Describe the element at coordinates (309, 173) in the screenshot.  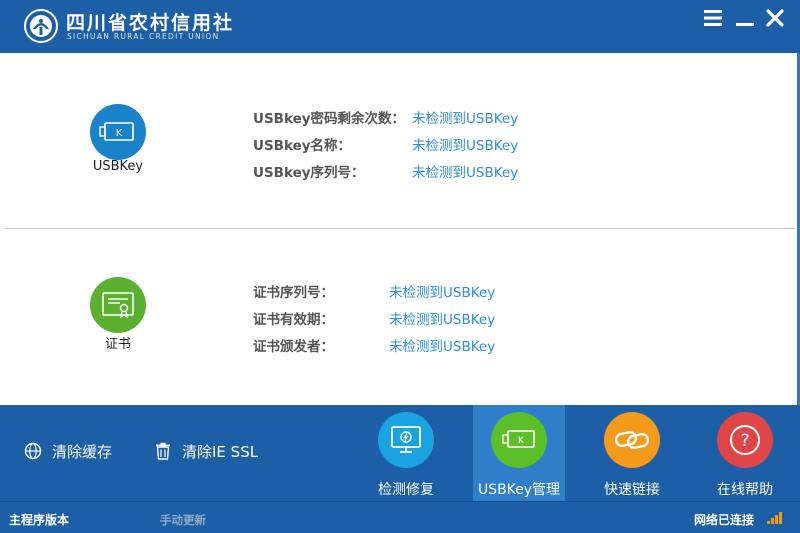
I see `usbkey-serial-label: USBkey序列号：` at that location.